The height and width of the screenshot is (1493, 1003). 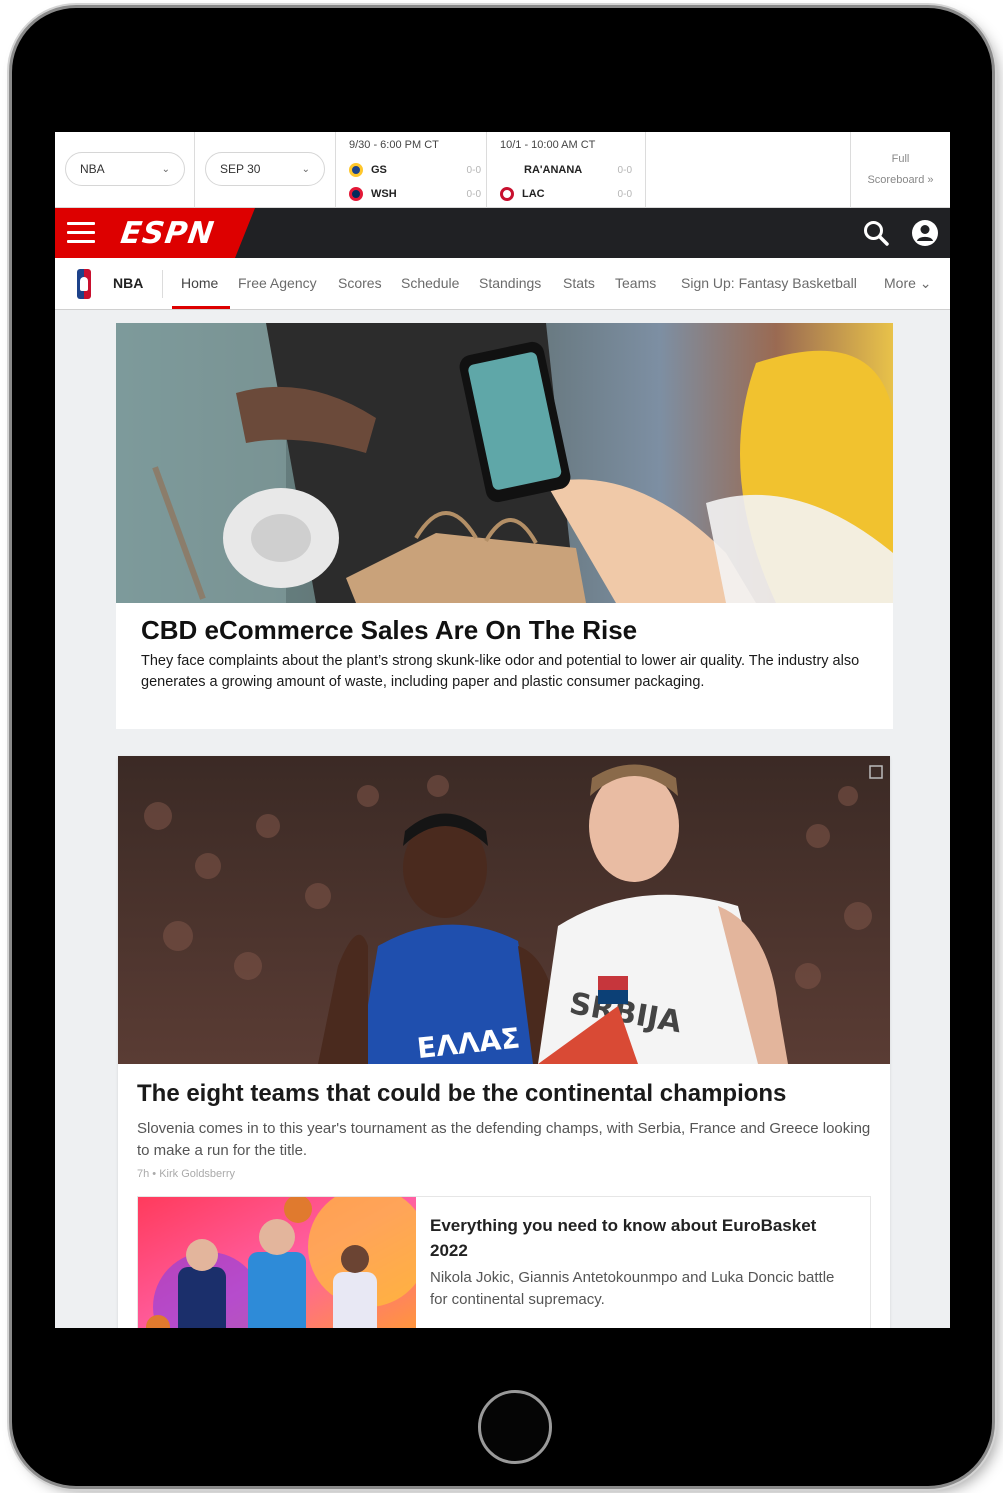 What do you see at coordinates (92, 169) in the screenshot?
I see `league-select-value: NBA` at bounding box center [92, 169].